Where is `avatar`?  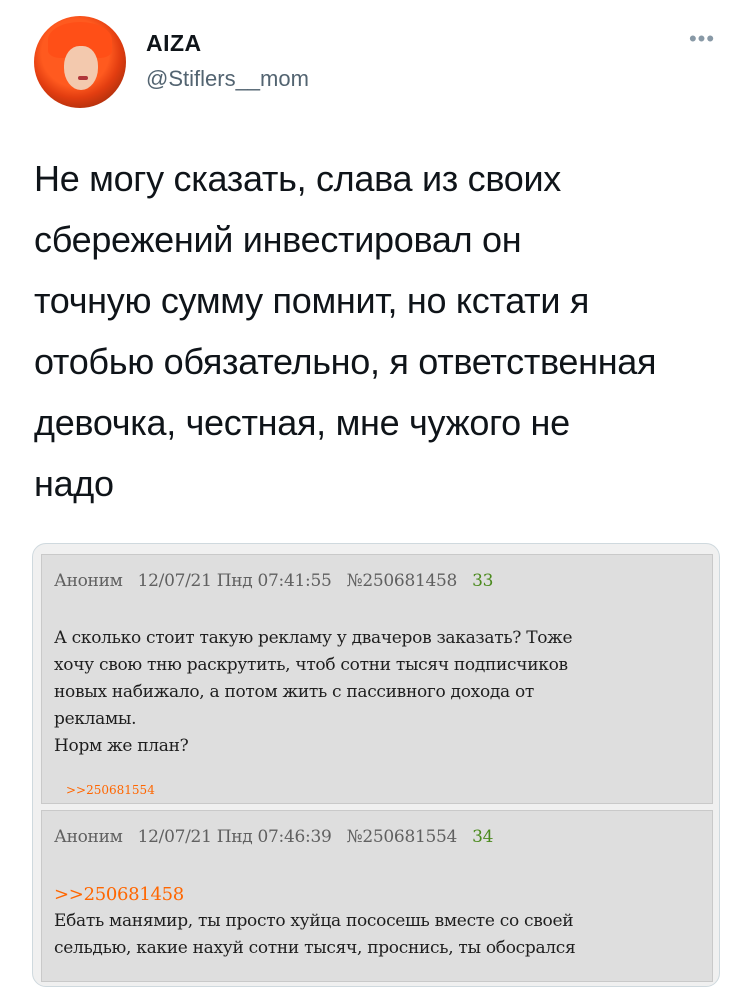 avatar is located at coordinates (80, 62).